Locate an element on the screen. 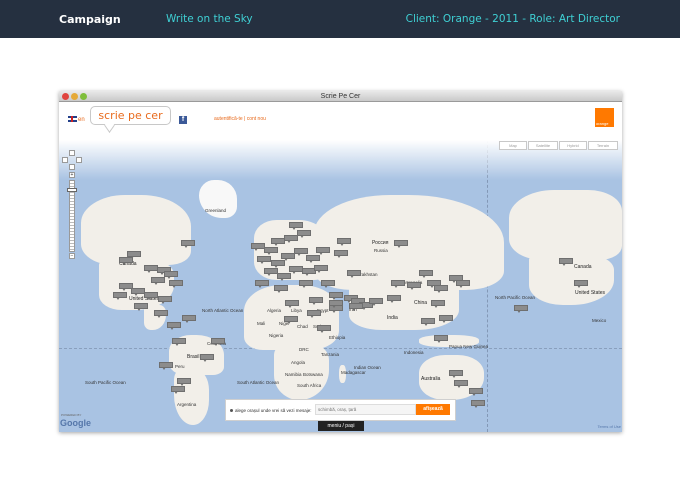  map-type-map: Map is located at coordinates (513, 145).